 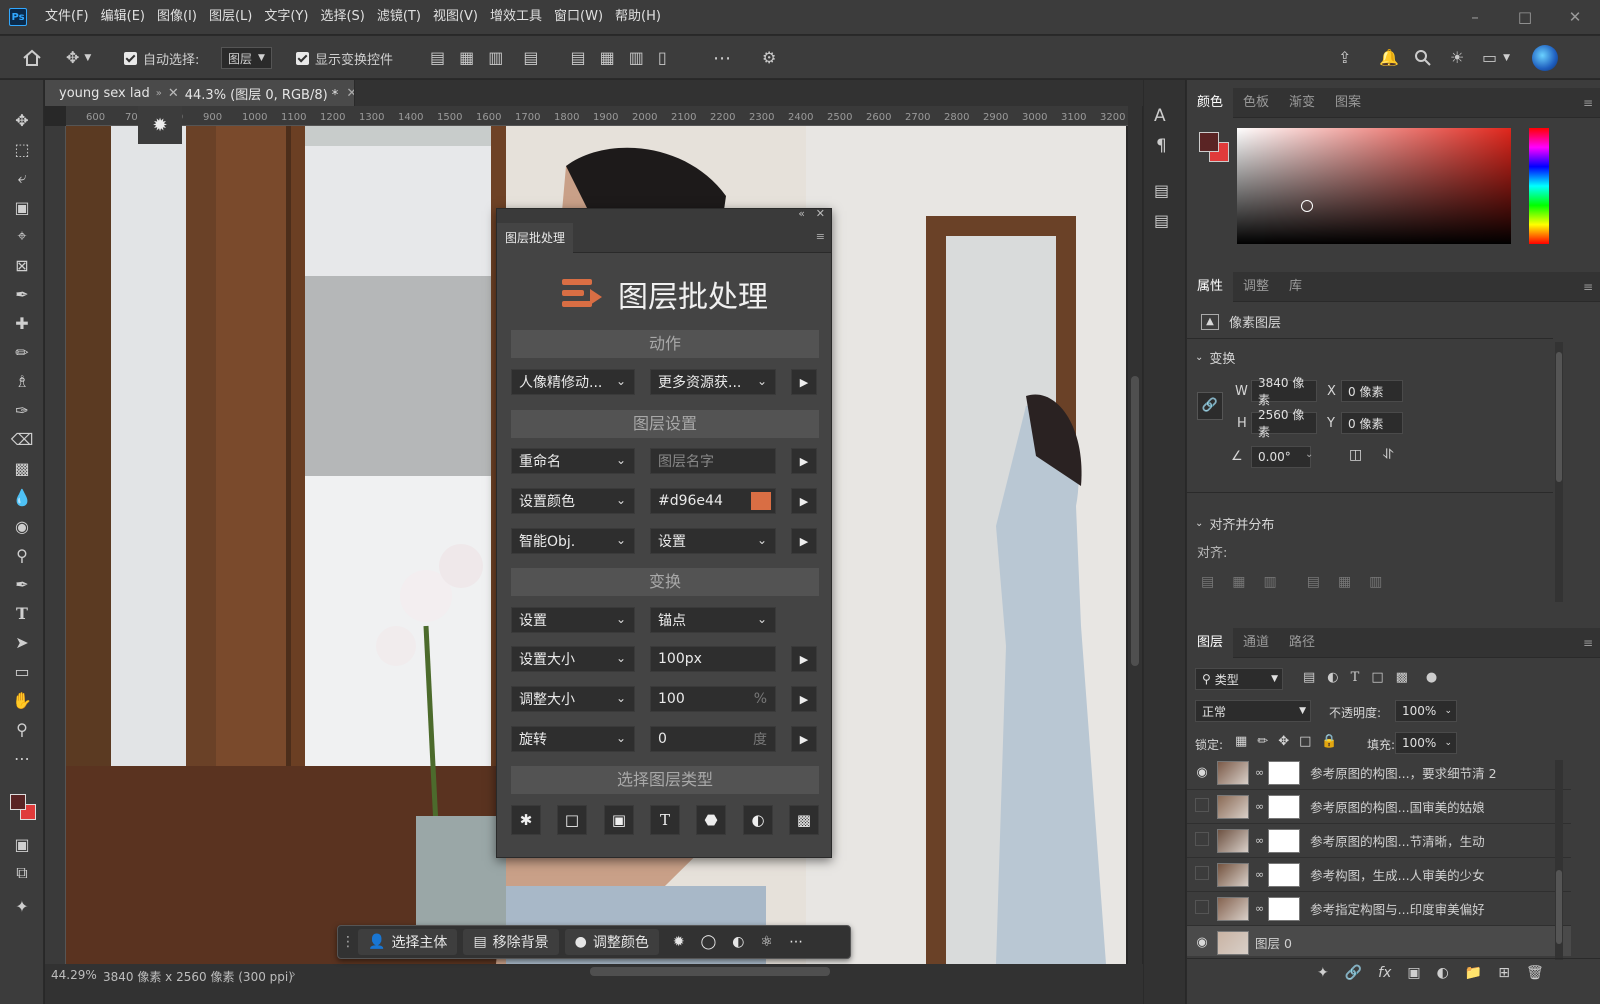 I want to click on rectangle-tool-icon: ▭, so click(x=22, y=671).